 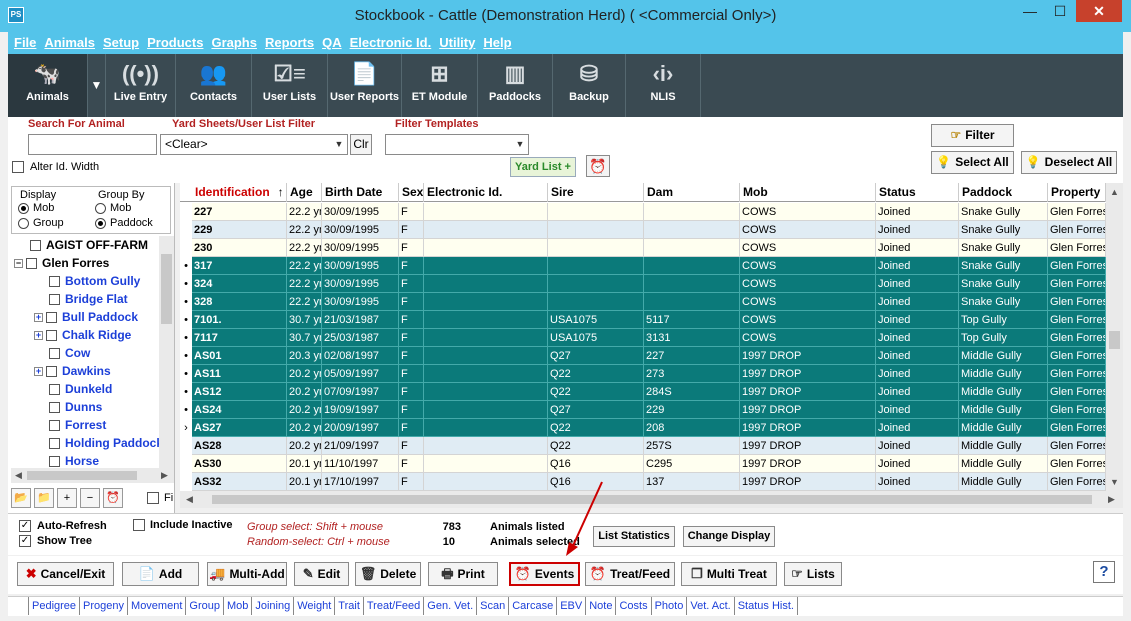 What do you see at coordinates (92, 144) in the screenshot?
I see `search-input` at bounding box center [92, 144].